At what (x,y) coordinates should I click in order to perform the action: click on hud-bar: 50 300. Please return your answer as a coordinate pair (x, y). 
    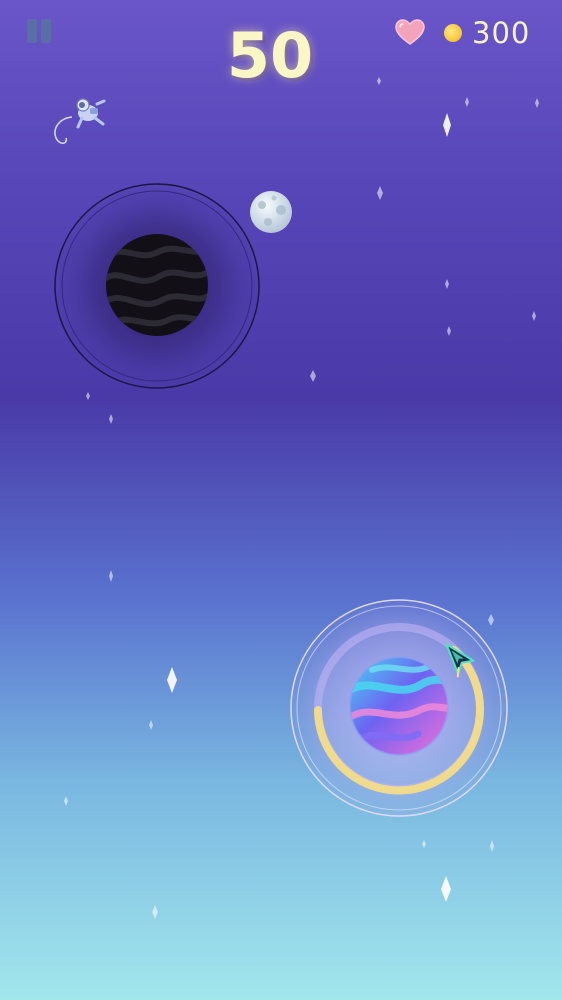
    Looking at the image, I should click on (281, 46).